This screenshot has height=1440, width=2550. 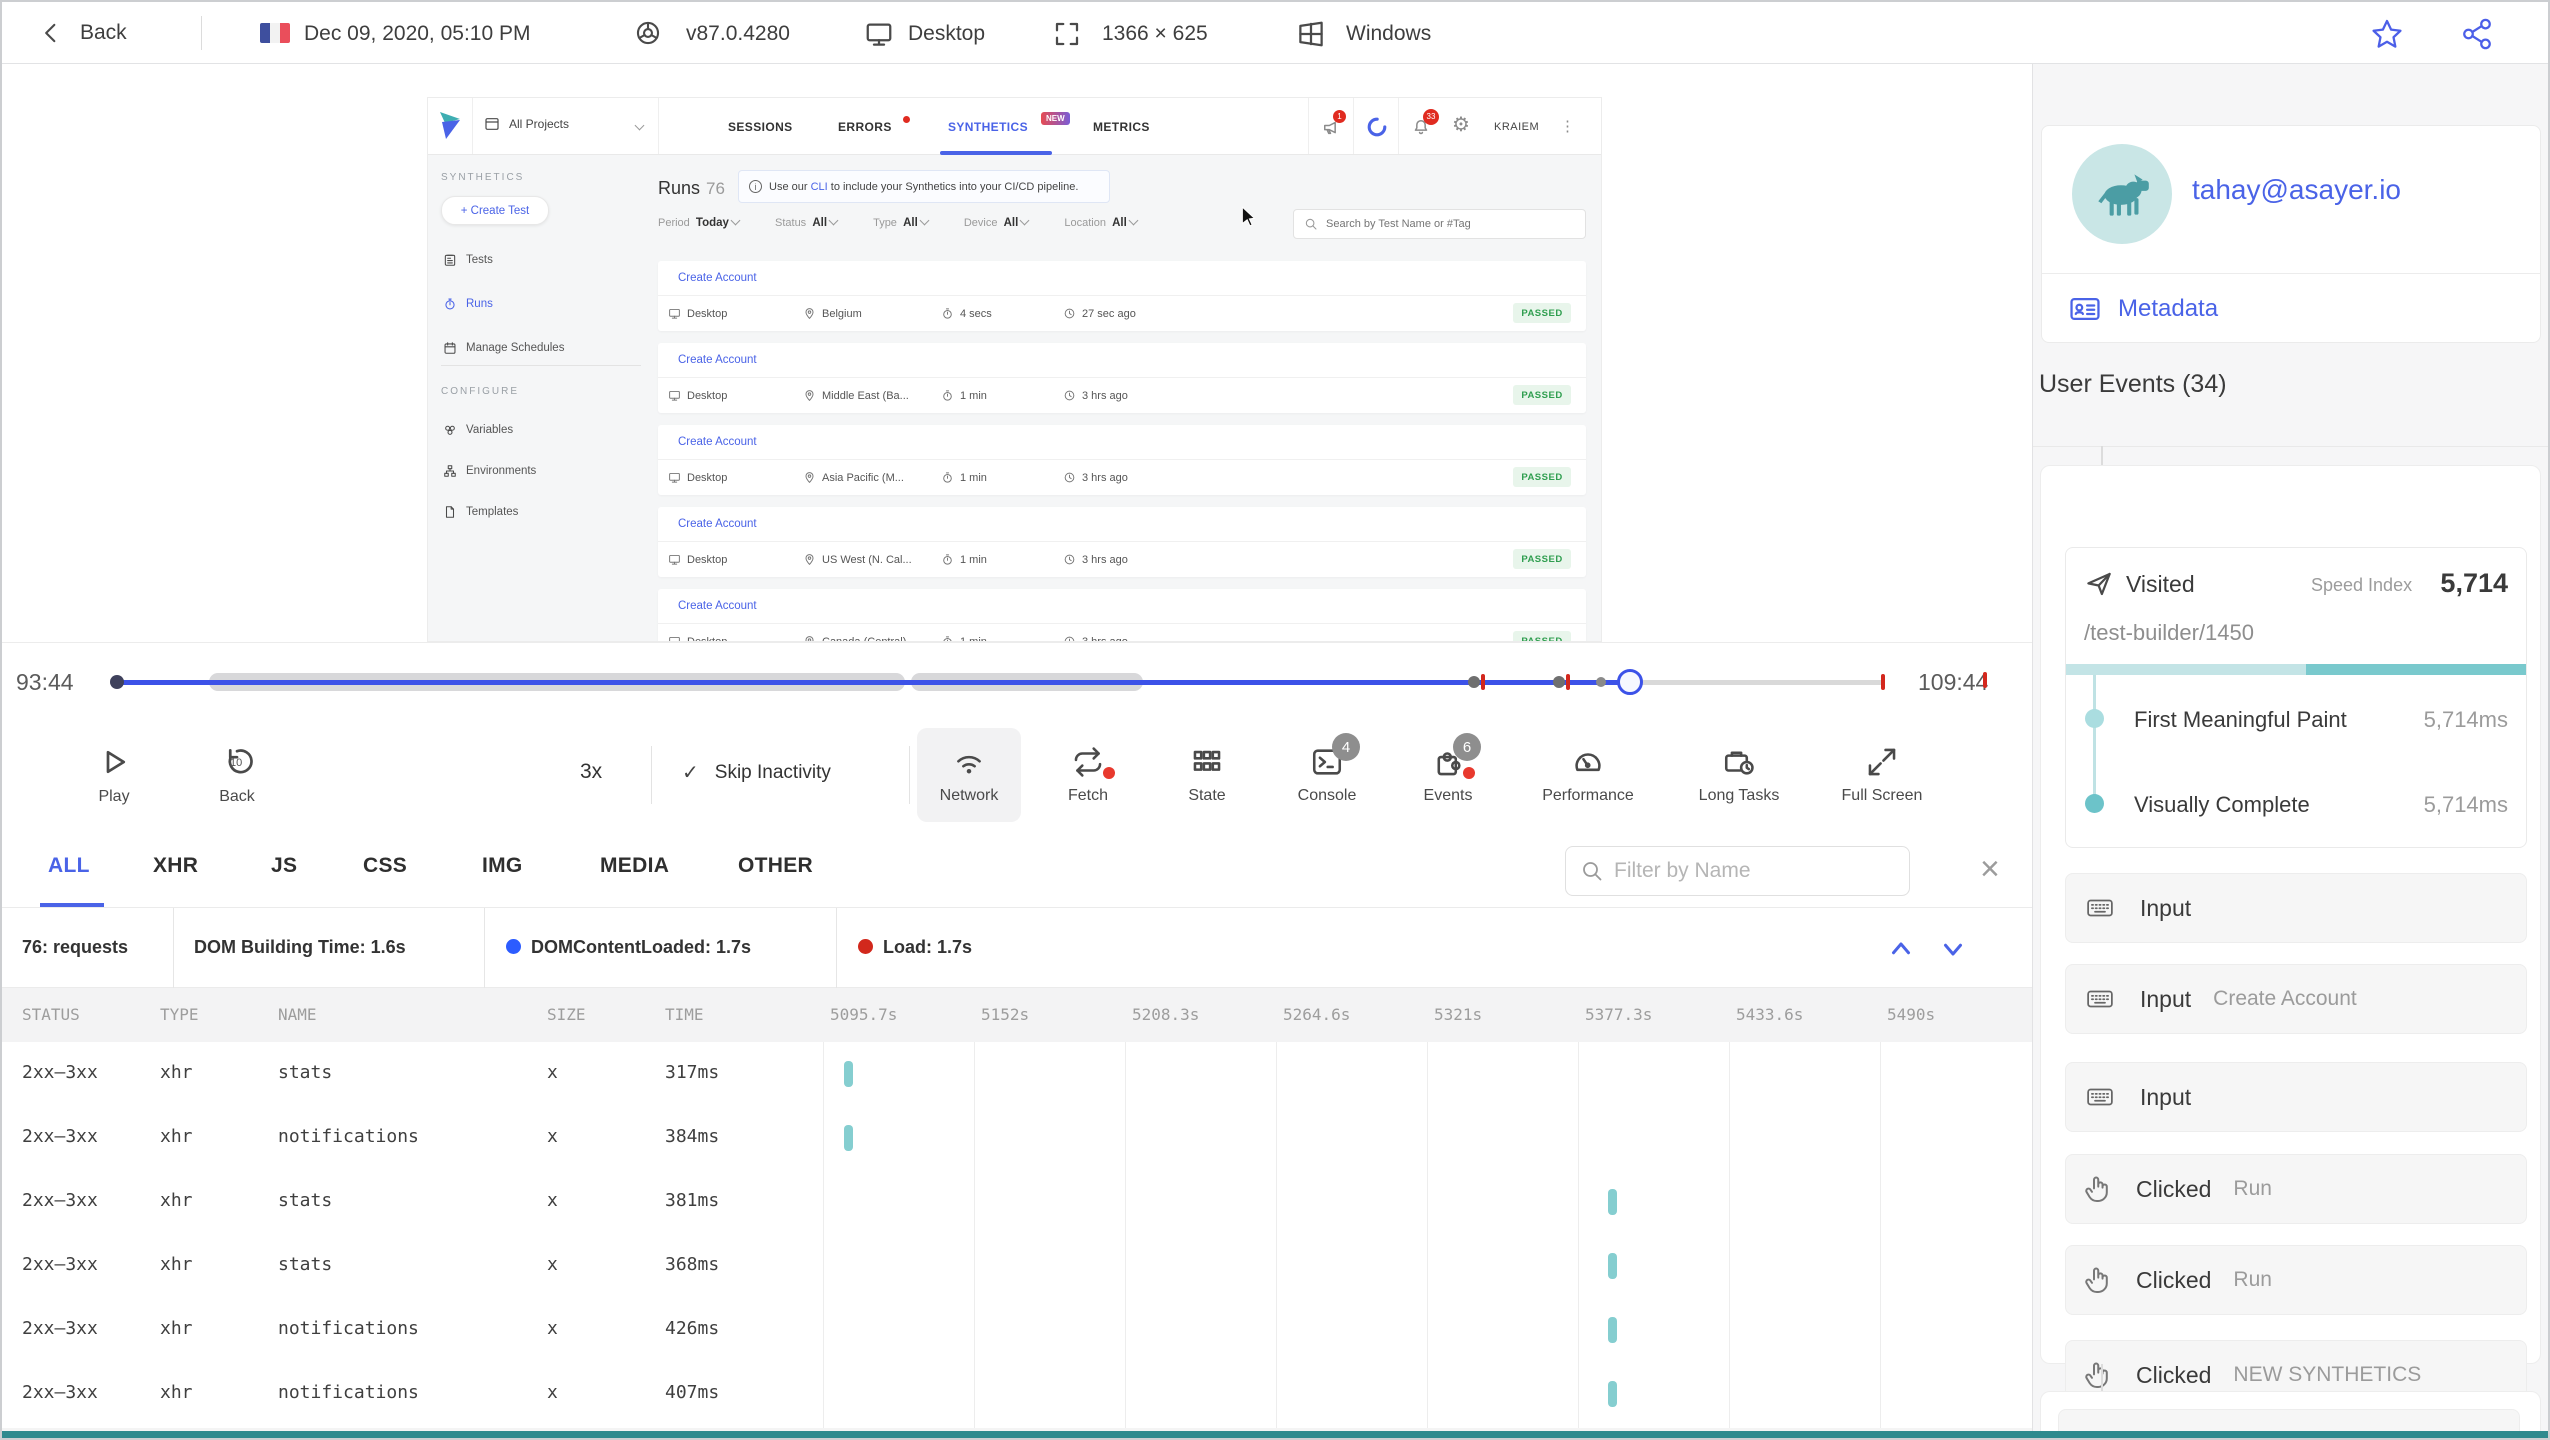 What do you see at coordinates (2362, 585) in the screenshot?
I see `speed-index-label: Speed Index` at bounding box center [2362, 585].